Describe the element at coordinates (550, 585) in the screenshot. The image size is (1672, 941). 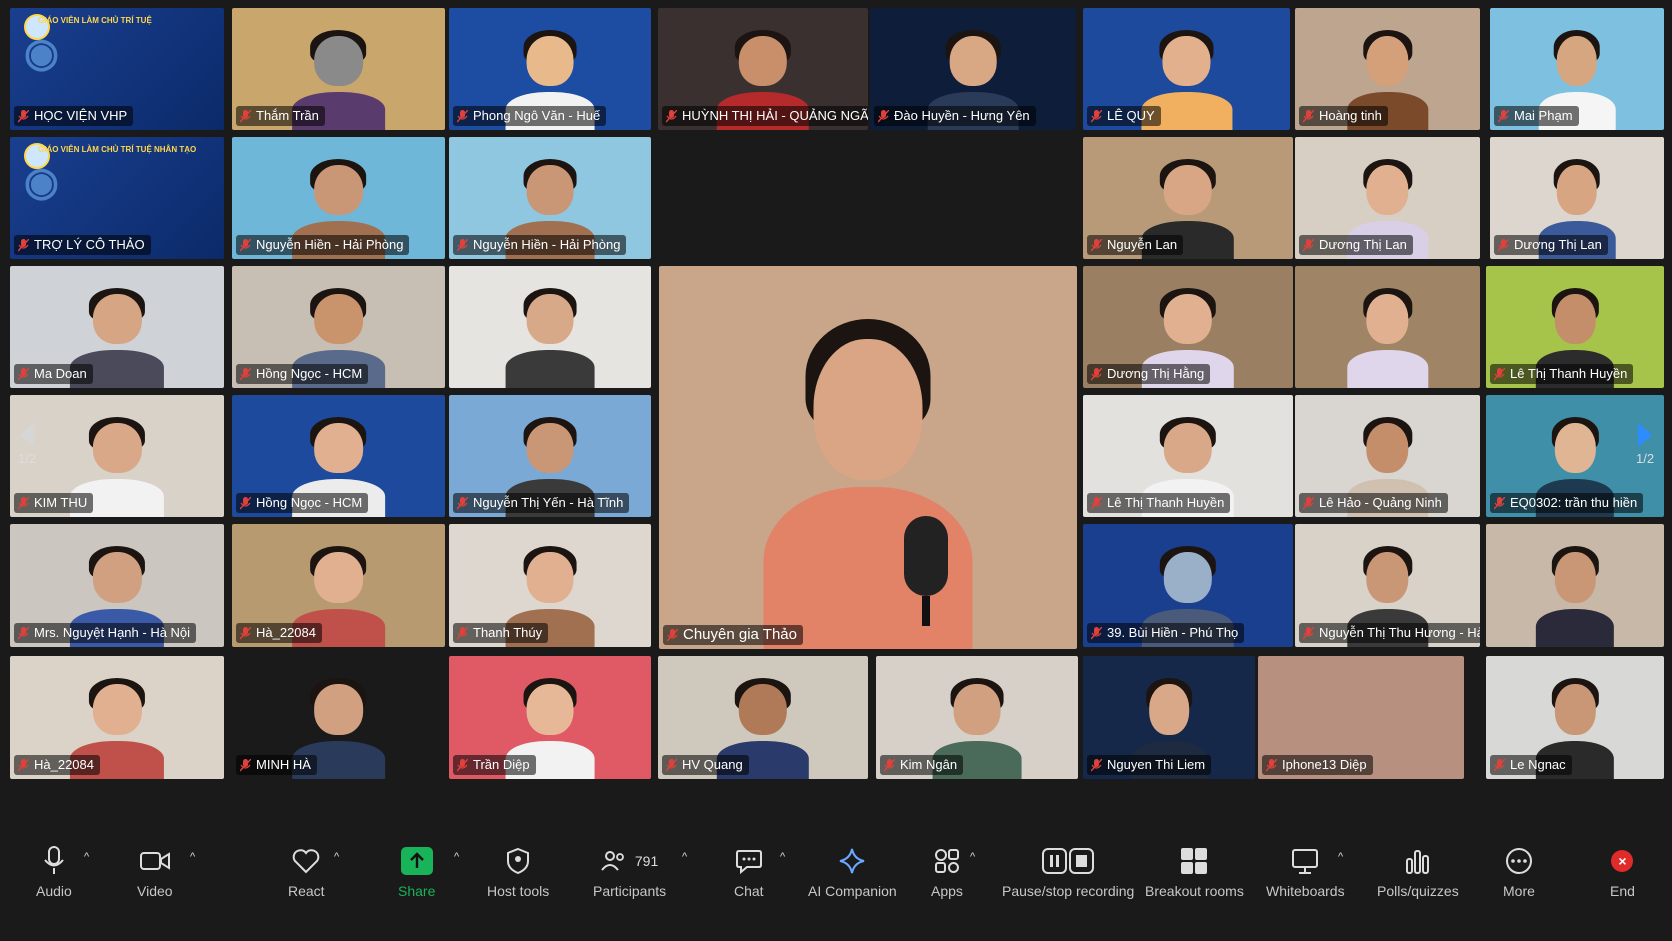
I see `participant-tile: Thanh Thúy` at that location.